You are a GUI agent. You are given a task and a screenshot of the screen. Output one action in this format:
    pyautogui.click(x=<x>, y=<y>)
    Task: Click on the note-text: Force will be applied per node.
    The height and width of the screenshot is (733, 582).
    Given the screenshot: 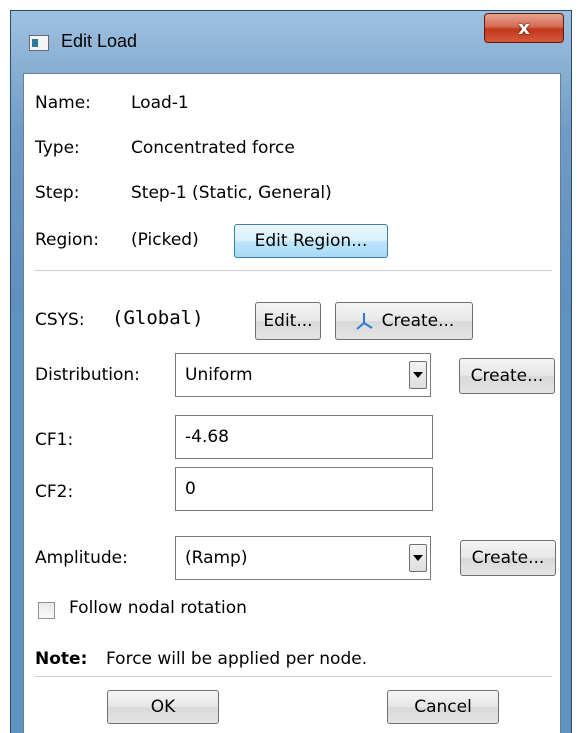 What is the action you would take?
    pyautogui.click(x=237, y=659)
    